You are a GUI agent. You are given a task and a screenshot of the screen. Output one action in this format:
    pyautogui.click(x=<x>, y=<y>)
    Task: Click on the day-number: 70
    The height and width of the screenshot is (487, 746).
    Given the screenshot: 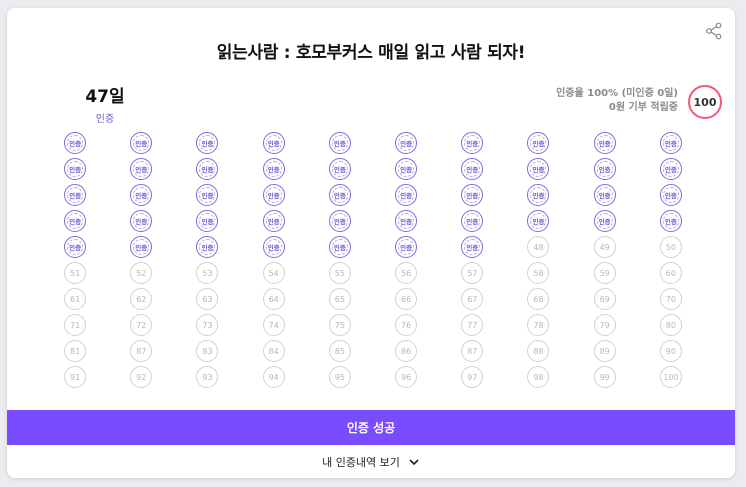 What is the action you would take?
    pyautogui.click(x=670, y=299)
    